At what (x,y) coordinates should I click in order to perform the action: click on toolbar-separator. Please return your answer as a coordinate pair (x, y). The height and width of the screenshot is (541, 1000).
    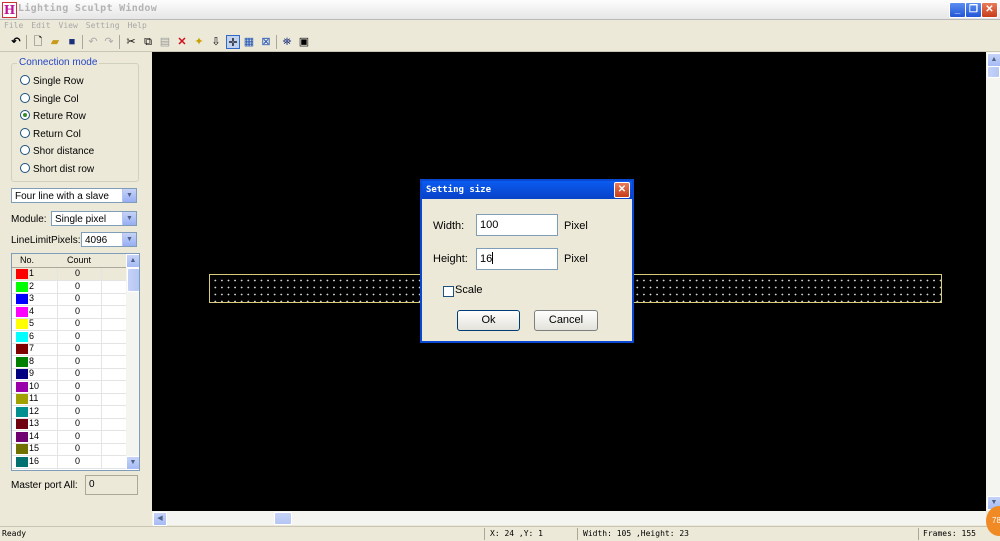
    Looking at the image, I should click on (119, 42).